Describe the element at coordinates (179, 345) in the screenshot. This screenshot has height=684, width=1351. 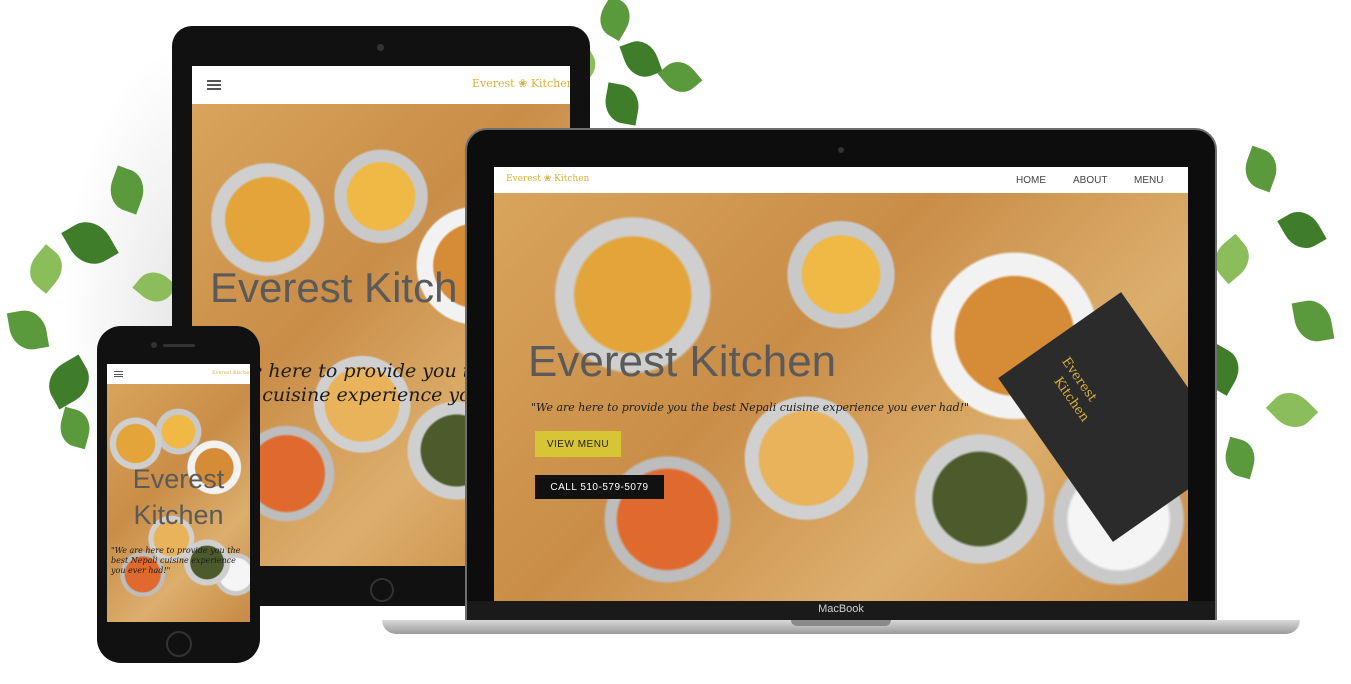
I see `phone-speaker` at that location.